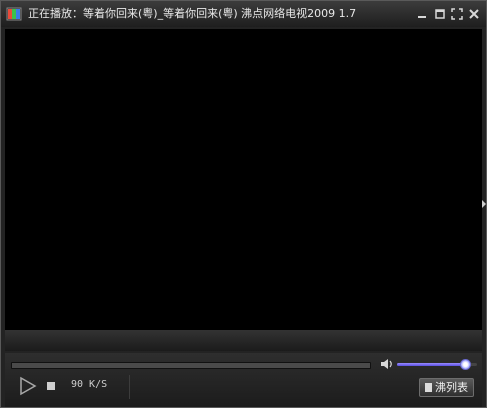 This screenshot has width=487, height=408. What do you see at coordinates (28, 386) in the screenshot?
I see `play-button` at bounding box center [28, 386].